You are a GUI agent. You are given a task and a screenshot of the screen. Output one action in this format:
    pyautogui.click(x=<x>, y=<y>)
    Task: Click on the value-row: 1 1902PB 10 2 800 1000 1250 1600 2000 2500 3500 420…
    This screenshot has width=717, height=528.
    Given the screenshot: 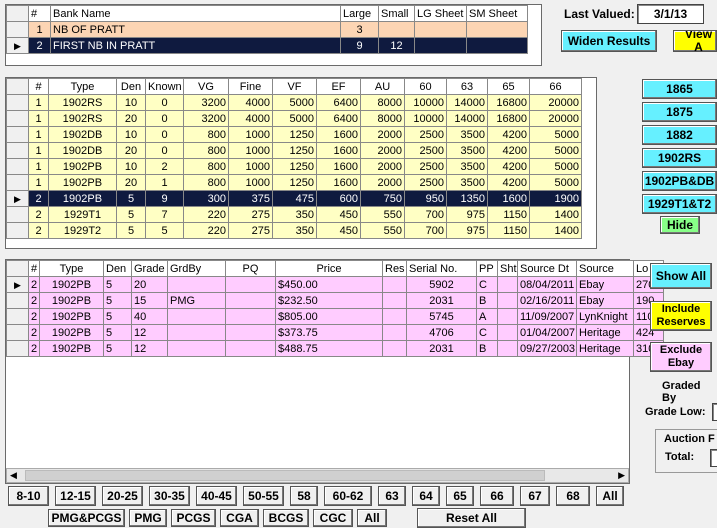 What is the action you would take?
    pyautogui.click(x=294, y=166)
    